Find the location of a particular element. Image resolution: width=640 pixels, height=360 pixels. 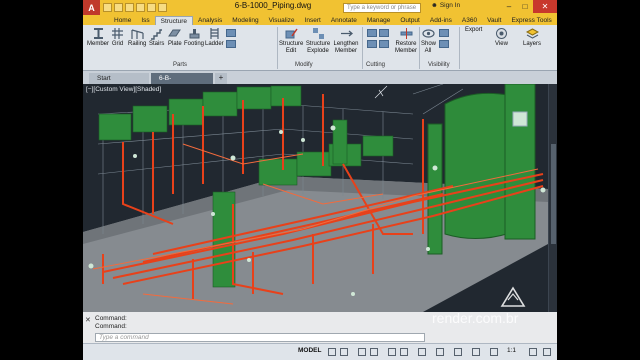

document-title: 6-B-1000_Piping.dwg is located at coordinates (273, 5).